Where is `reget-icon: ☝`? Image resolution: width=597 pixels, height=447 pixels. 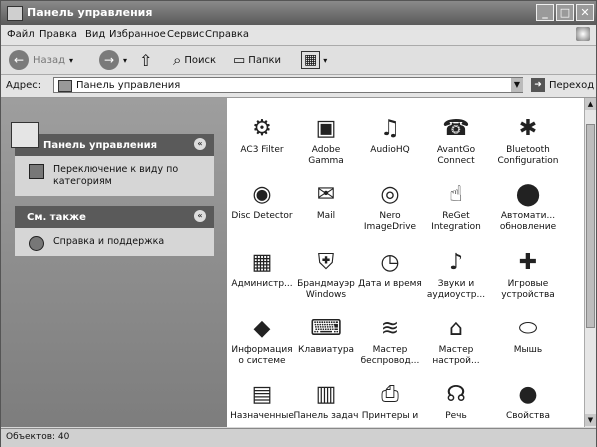 reget-icon: ☝ is located at coordinates (456, 194).